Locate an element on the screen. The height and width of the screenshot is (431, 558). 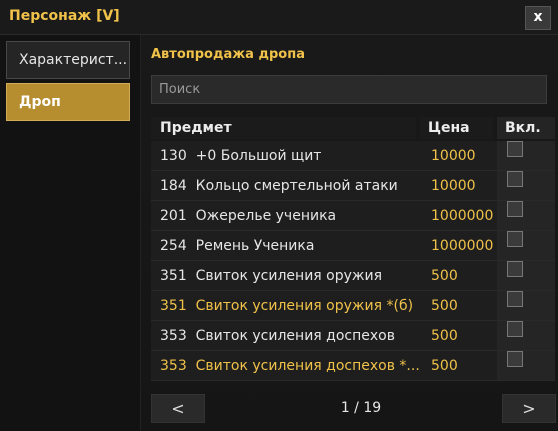
item-cell: 254 Ремень Ученика is located at coordinates (285, 246).